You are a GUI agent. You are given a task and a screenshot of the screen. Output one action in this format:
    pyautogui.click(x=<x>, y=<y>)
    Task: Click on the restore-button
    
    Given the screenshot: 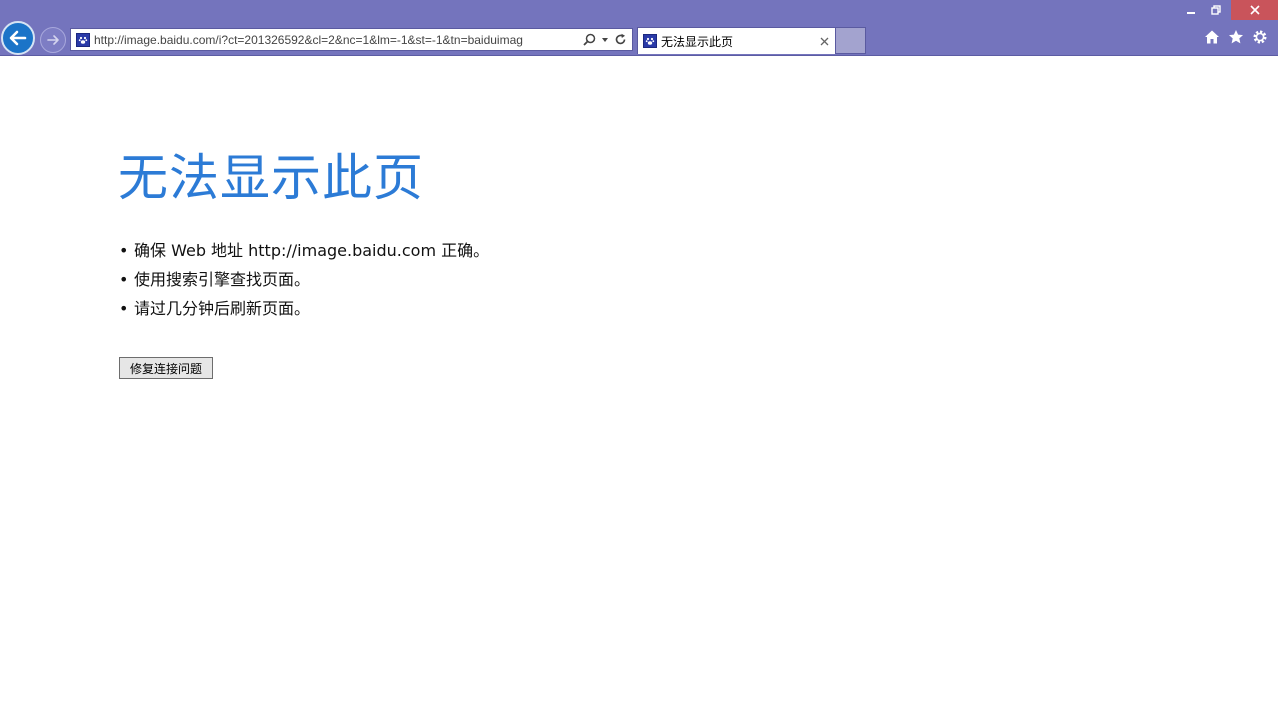 What is the action you would take?
    pyautogui.click(x=1216, y=10)
    